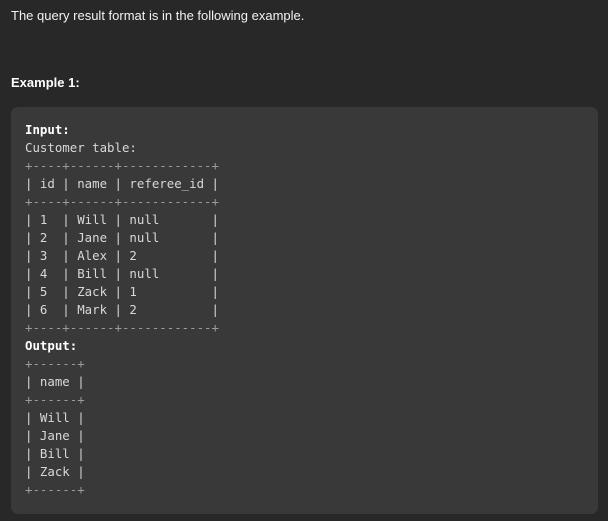  I want to click on table-row: | Zack |, so click(55, 471).